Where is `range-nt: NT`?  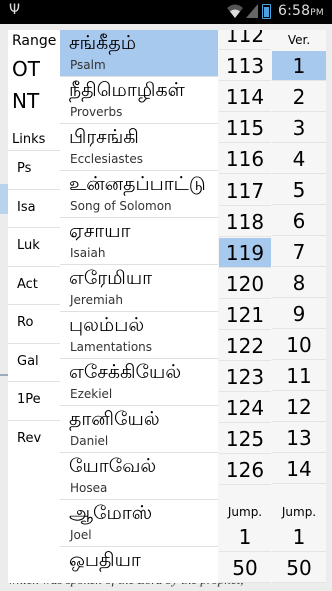 range-nt: NT is located at coordinates (25, 101).